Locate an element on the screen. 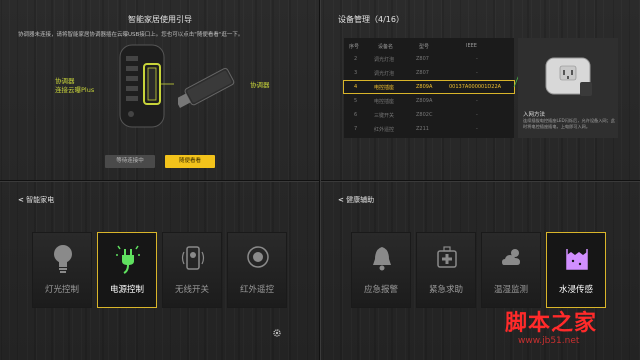 This screenshot has height=360, width=640. row-ieee: 00137A000001D22A is located at coordinates (475, 87).